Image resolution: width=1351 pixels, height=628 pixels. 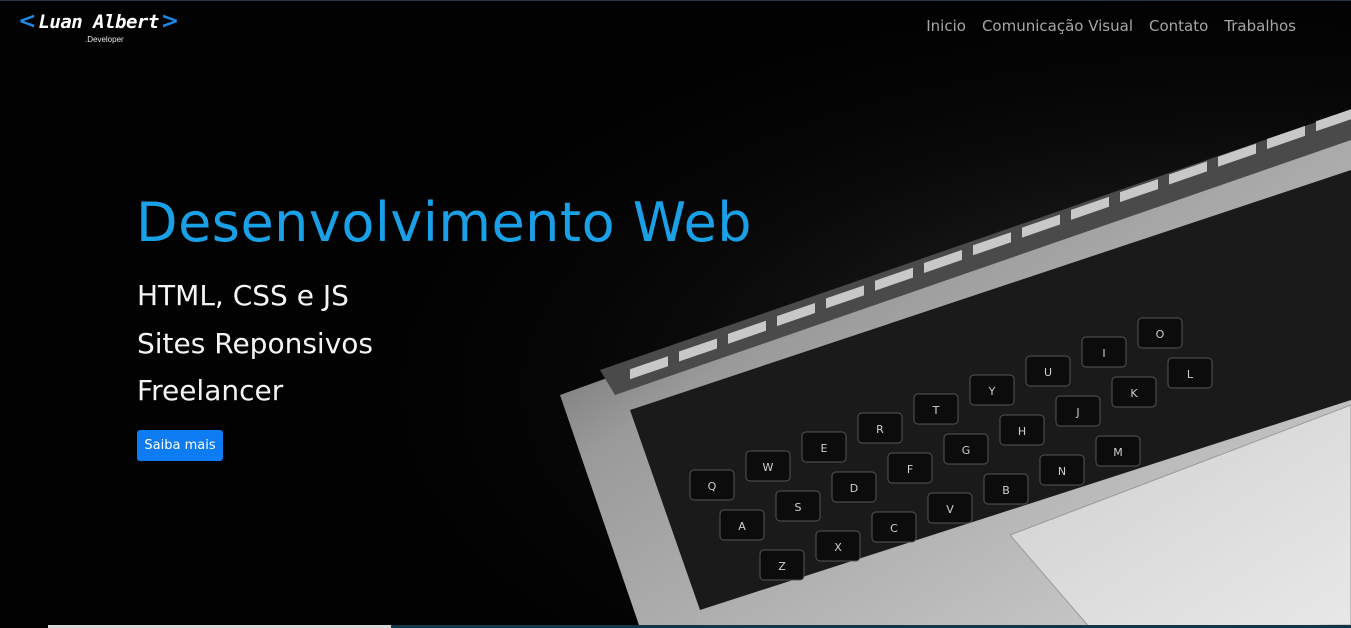 I want to click on keyboard-key-label: L, so click(x=1190, y=374).